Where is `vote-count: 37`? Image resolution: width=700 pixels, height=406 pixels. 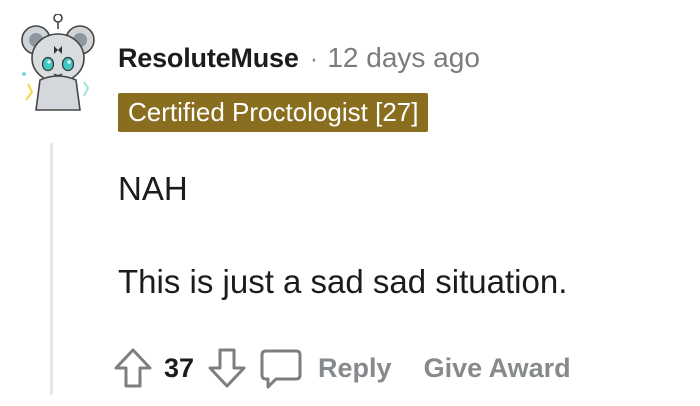
vote-count: 37 is located at coordinates (179, 367).